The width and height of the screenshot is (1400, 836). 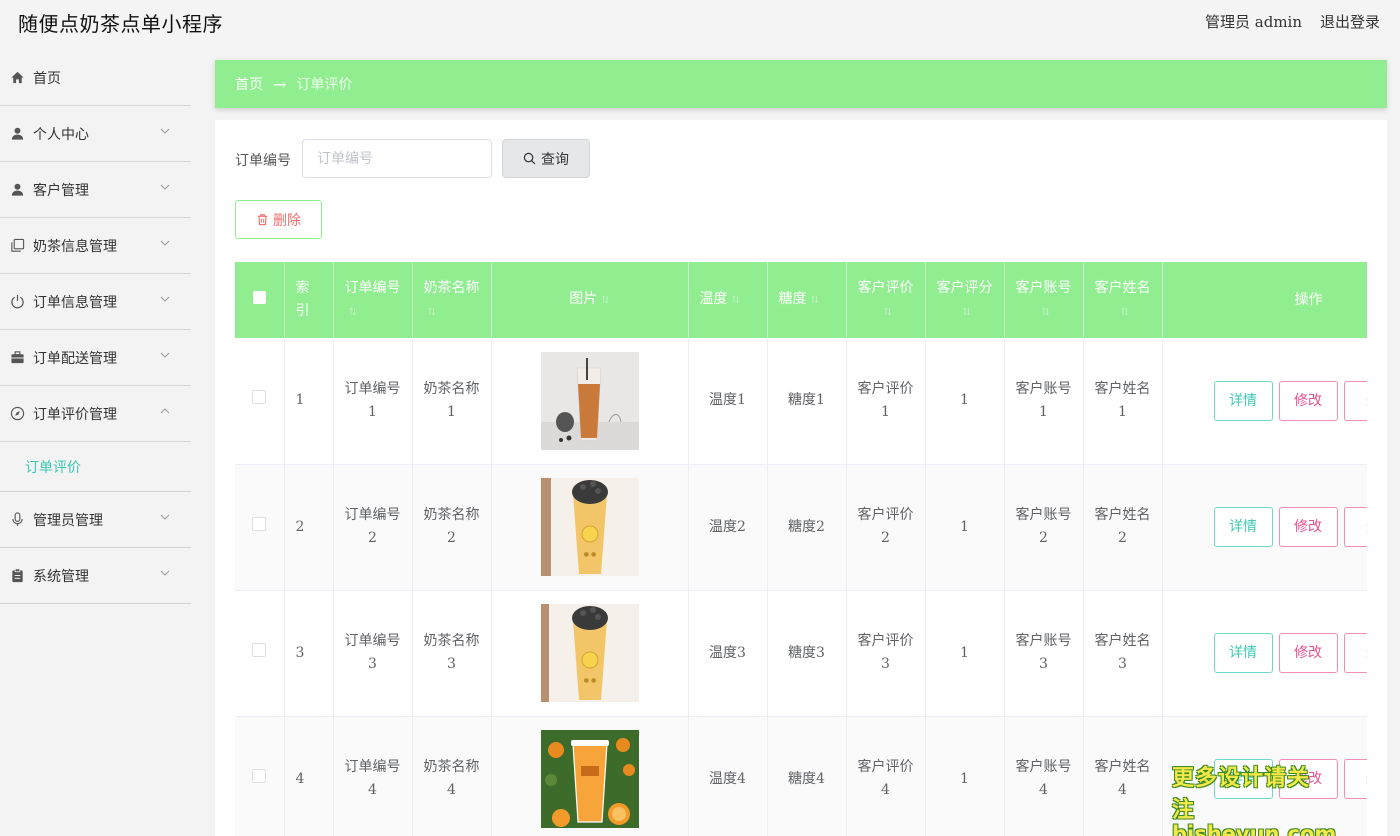 I want to click on sidebar-item-admin: 管理员管理, so click(x=95, y=520).